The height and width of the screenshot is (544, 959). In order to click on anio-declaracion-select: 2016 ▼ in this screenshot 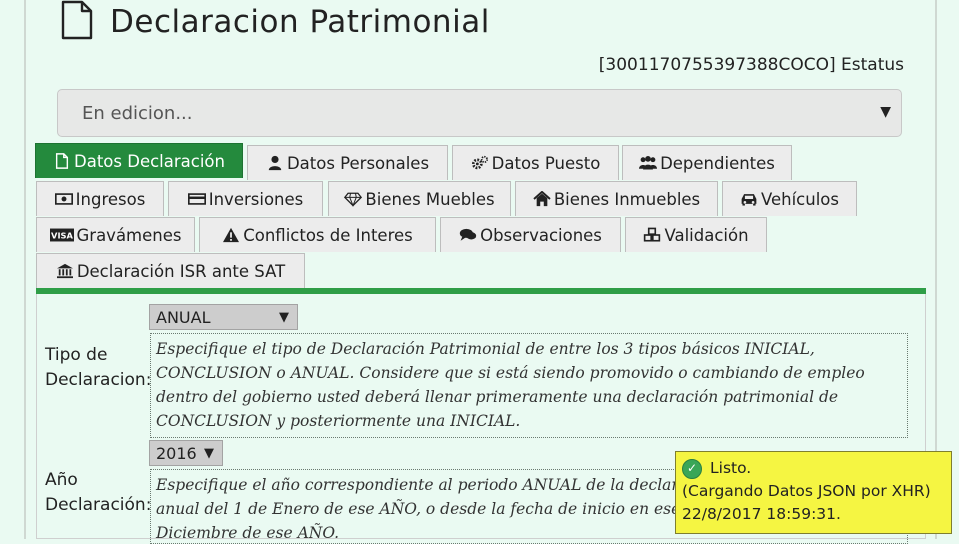, I will do `click(186, 453)`.